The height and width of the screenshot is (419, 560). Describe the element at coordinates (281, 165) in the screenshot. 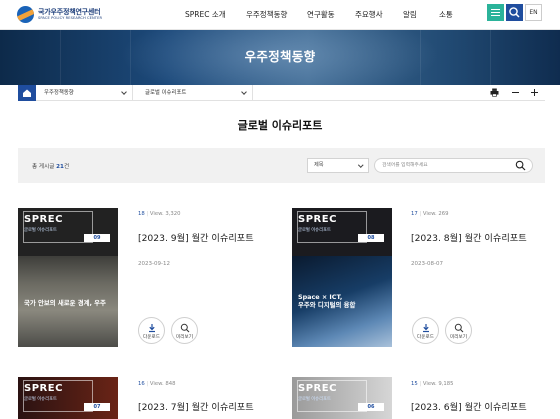

I see `filter-bar: 총 게시글 21건 제목 검색어를 입력해주세요` at that location.